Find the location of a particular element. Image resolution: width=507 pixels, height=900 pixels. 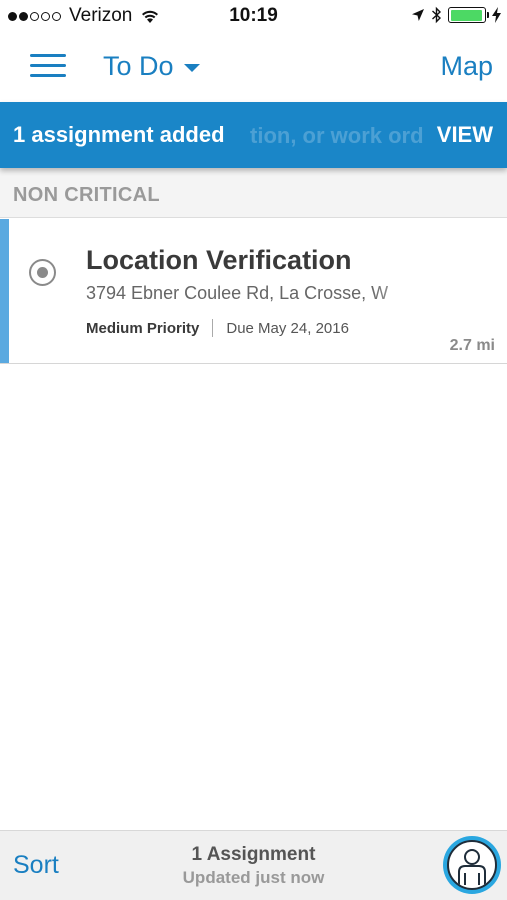

profile-button is located at coordinates (472, 865).